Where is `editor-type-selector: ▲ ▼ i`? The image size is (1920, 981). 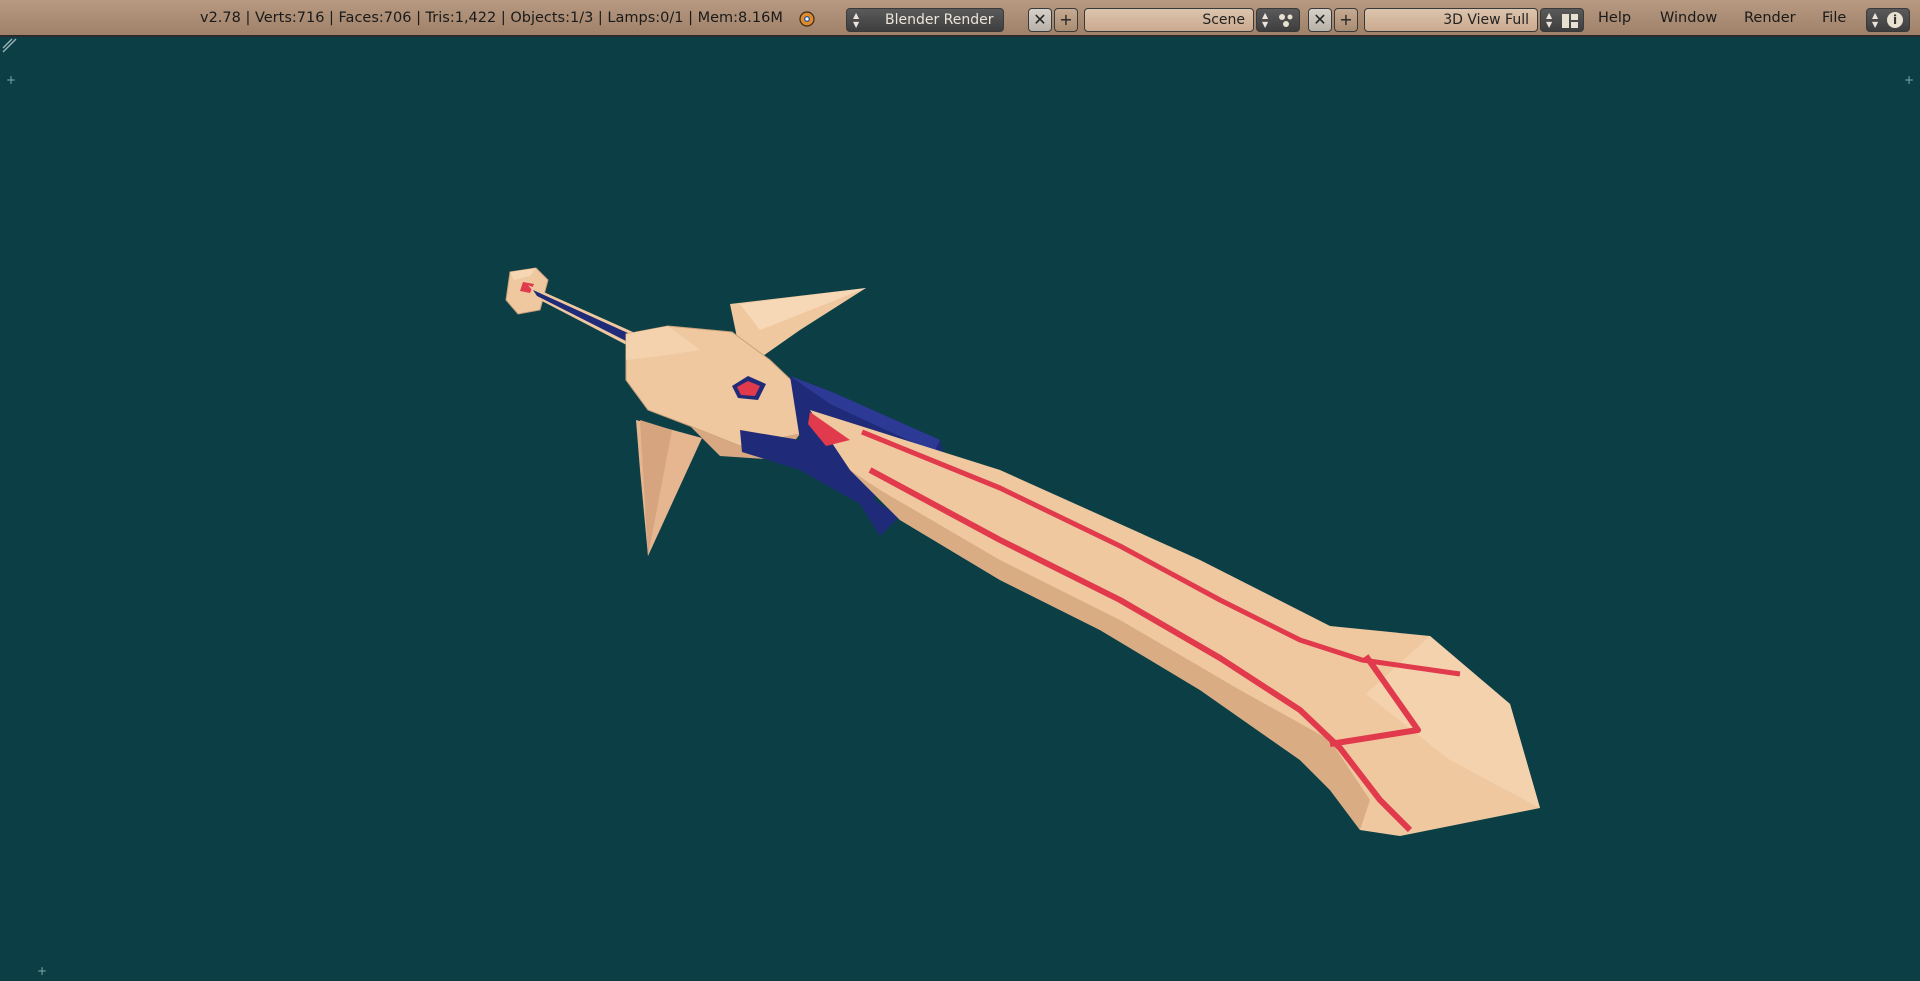
editor-type-selector: ▲ ▼ i is located at coordinates (1888, 20).